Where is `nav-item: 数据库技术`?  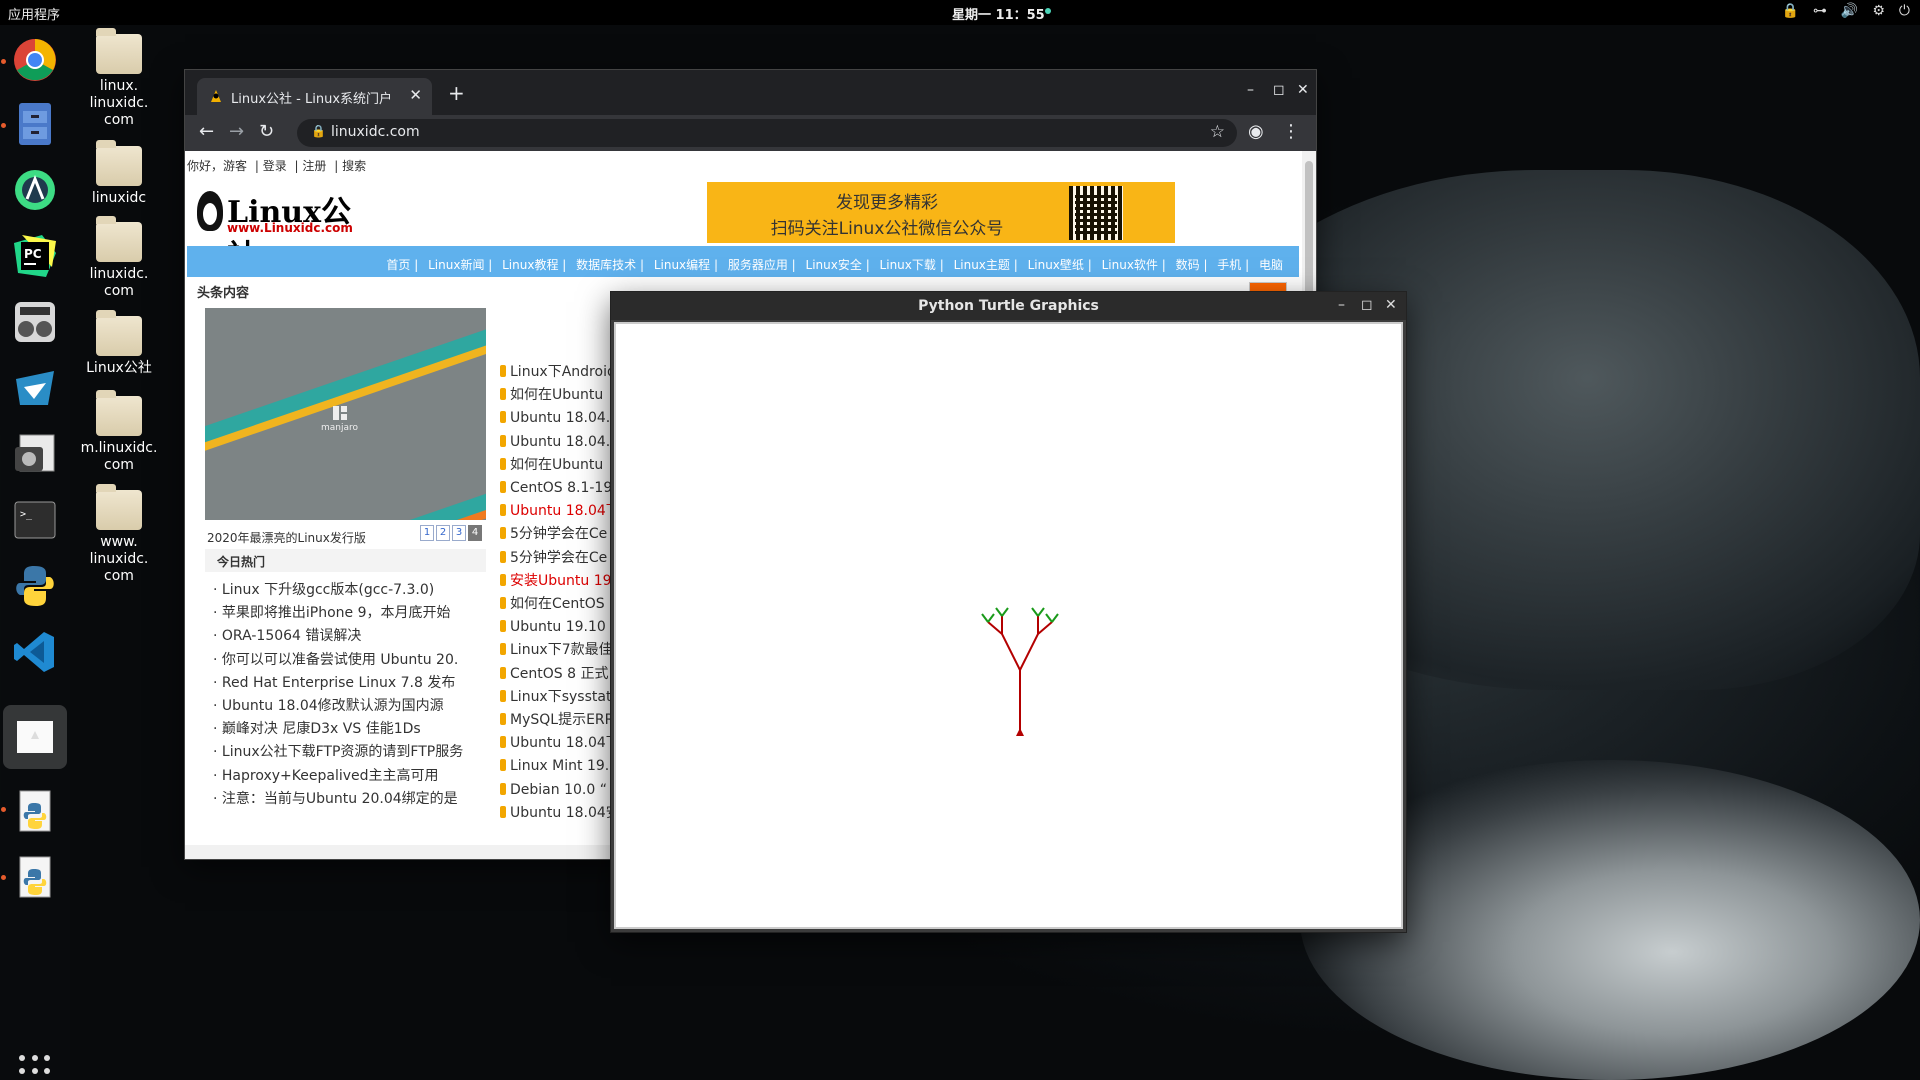 nav-item: 数据库技术 is located at coordinates (606, 265).